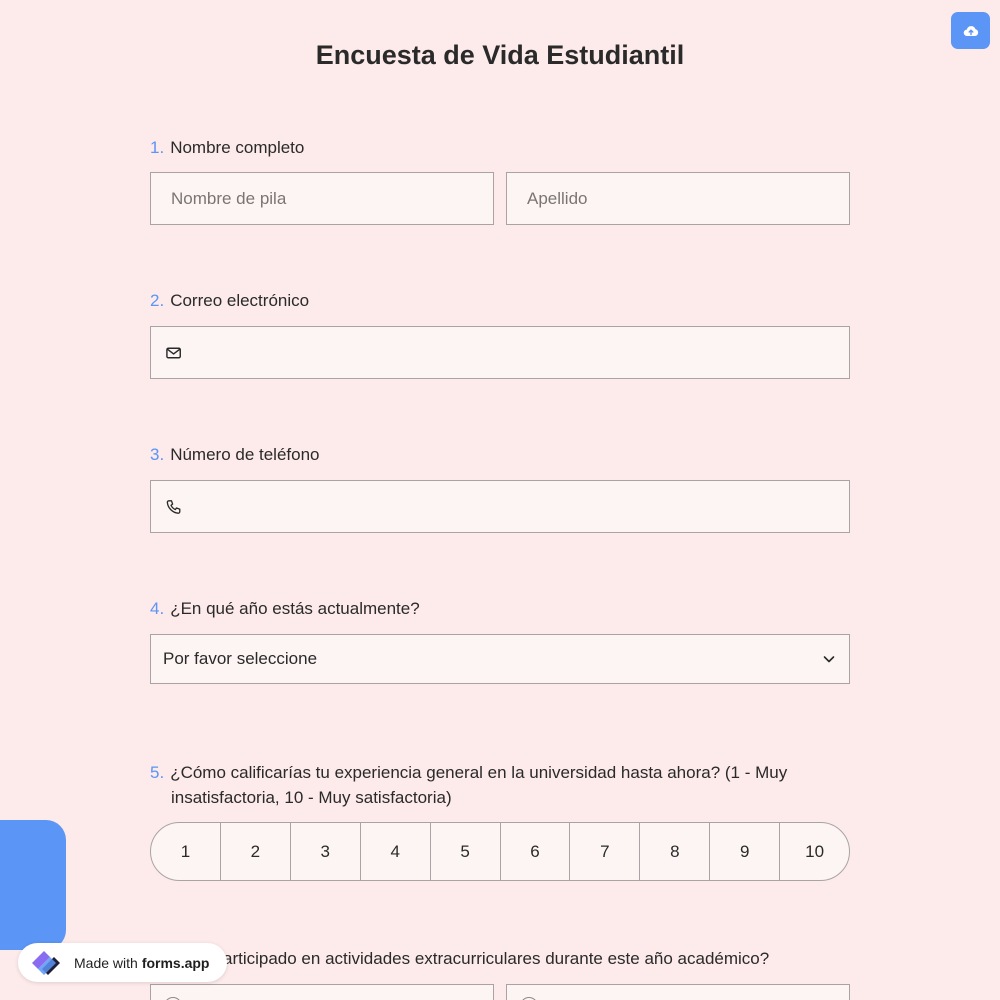 Image resolution: width=1000 pixels, height=1000 pixels. I want to click on question-4-label: 4. ¿En qué año estás actualmente?, so click(285, 608).